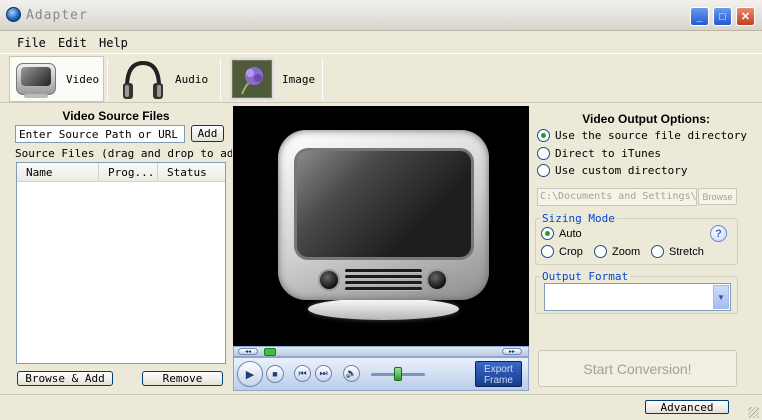 The width and height of the screenshot is (762, 420). I want to click on start-conversion-button: Start Conversion!, so click(637, 368).